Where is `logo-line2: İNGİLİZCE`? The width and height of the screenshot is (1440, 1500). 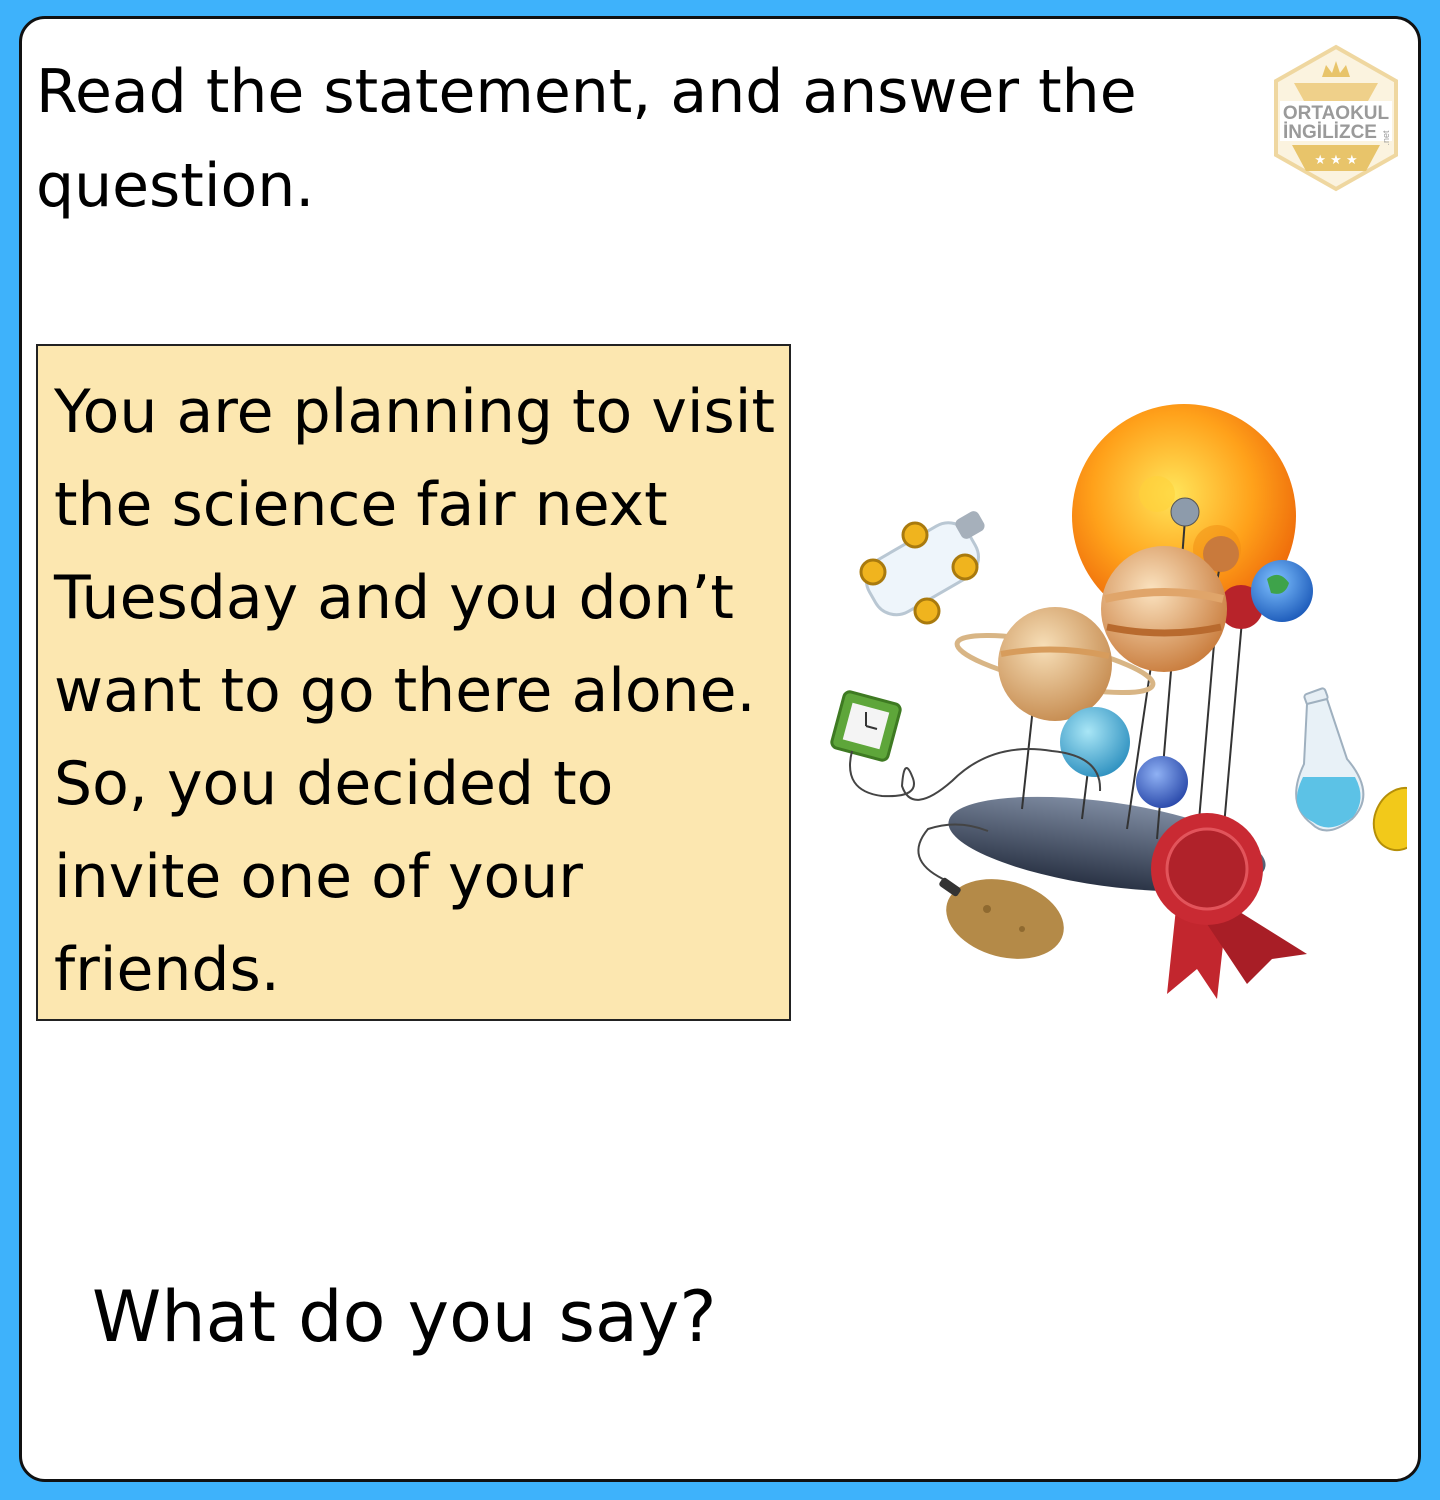
logo-line2: İNGİLİZCE is located at coordinates (1330, 132).